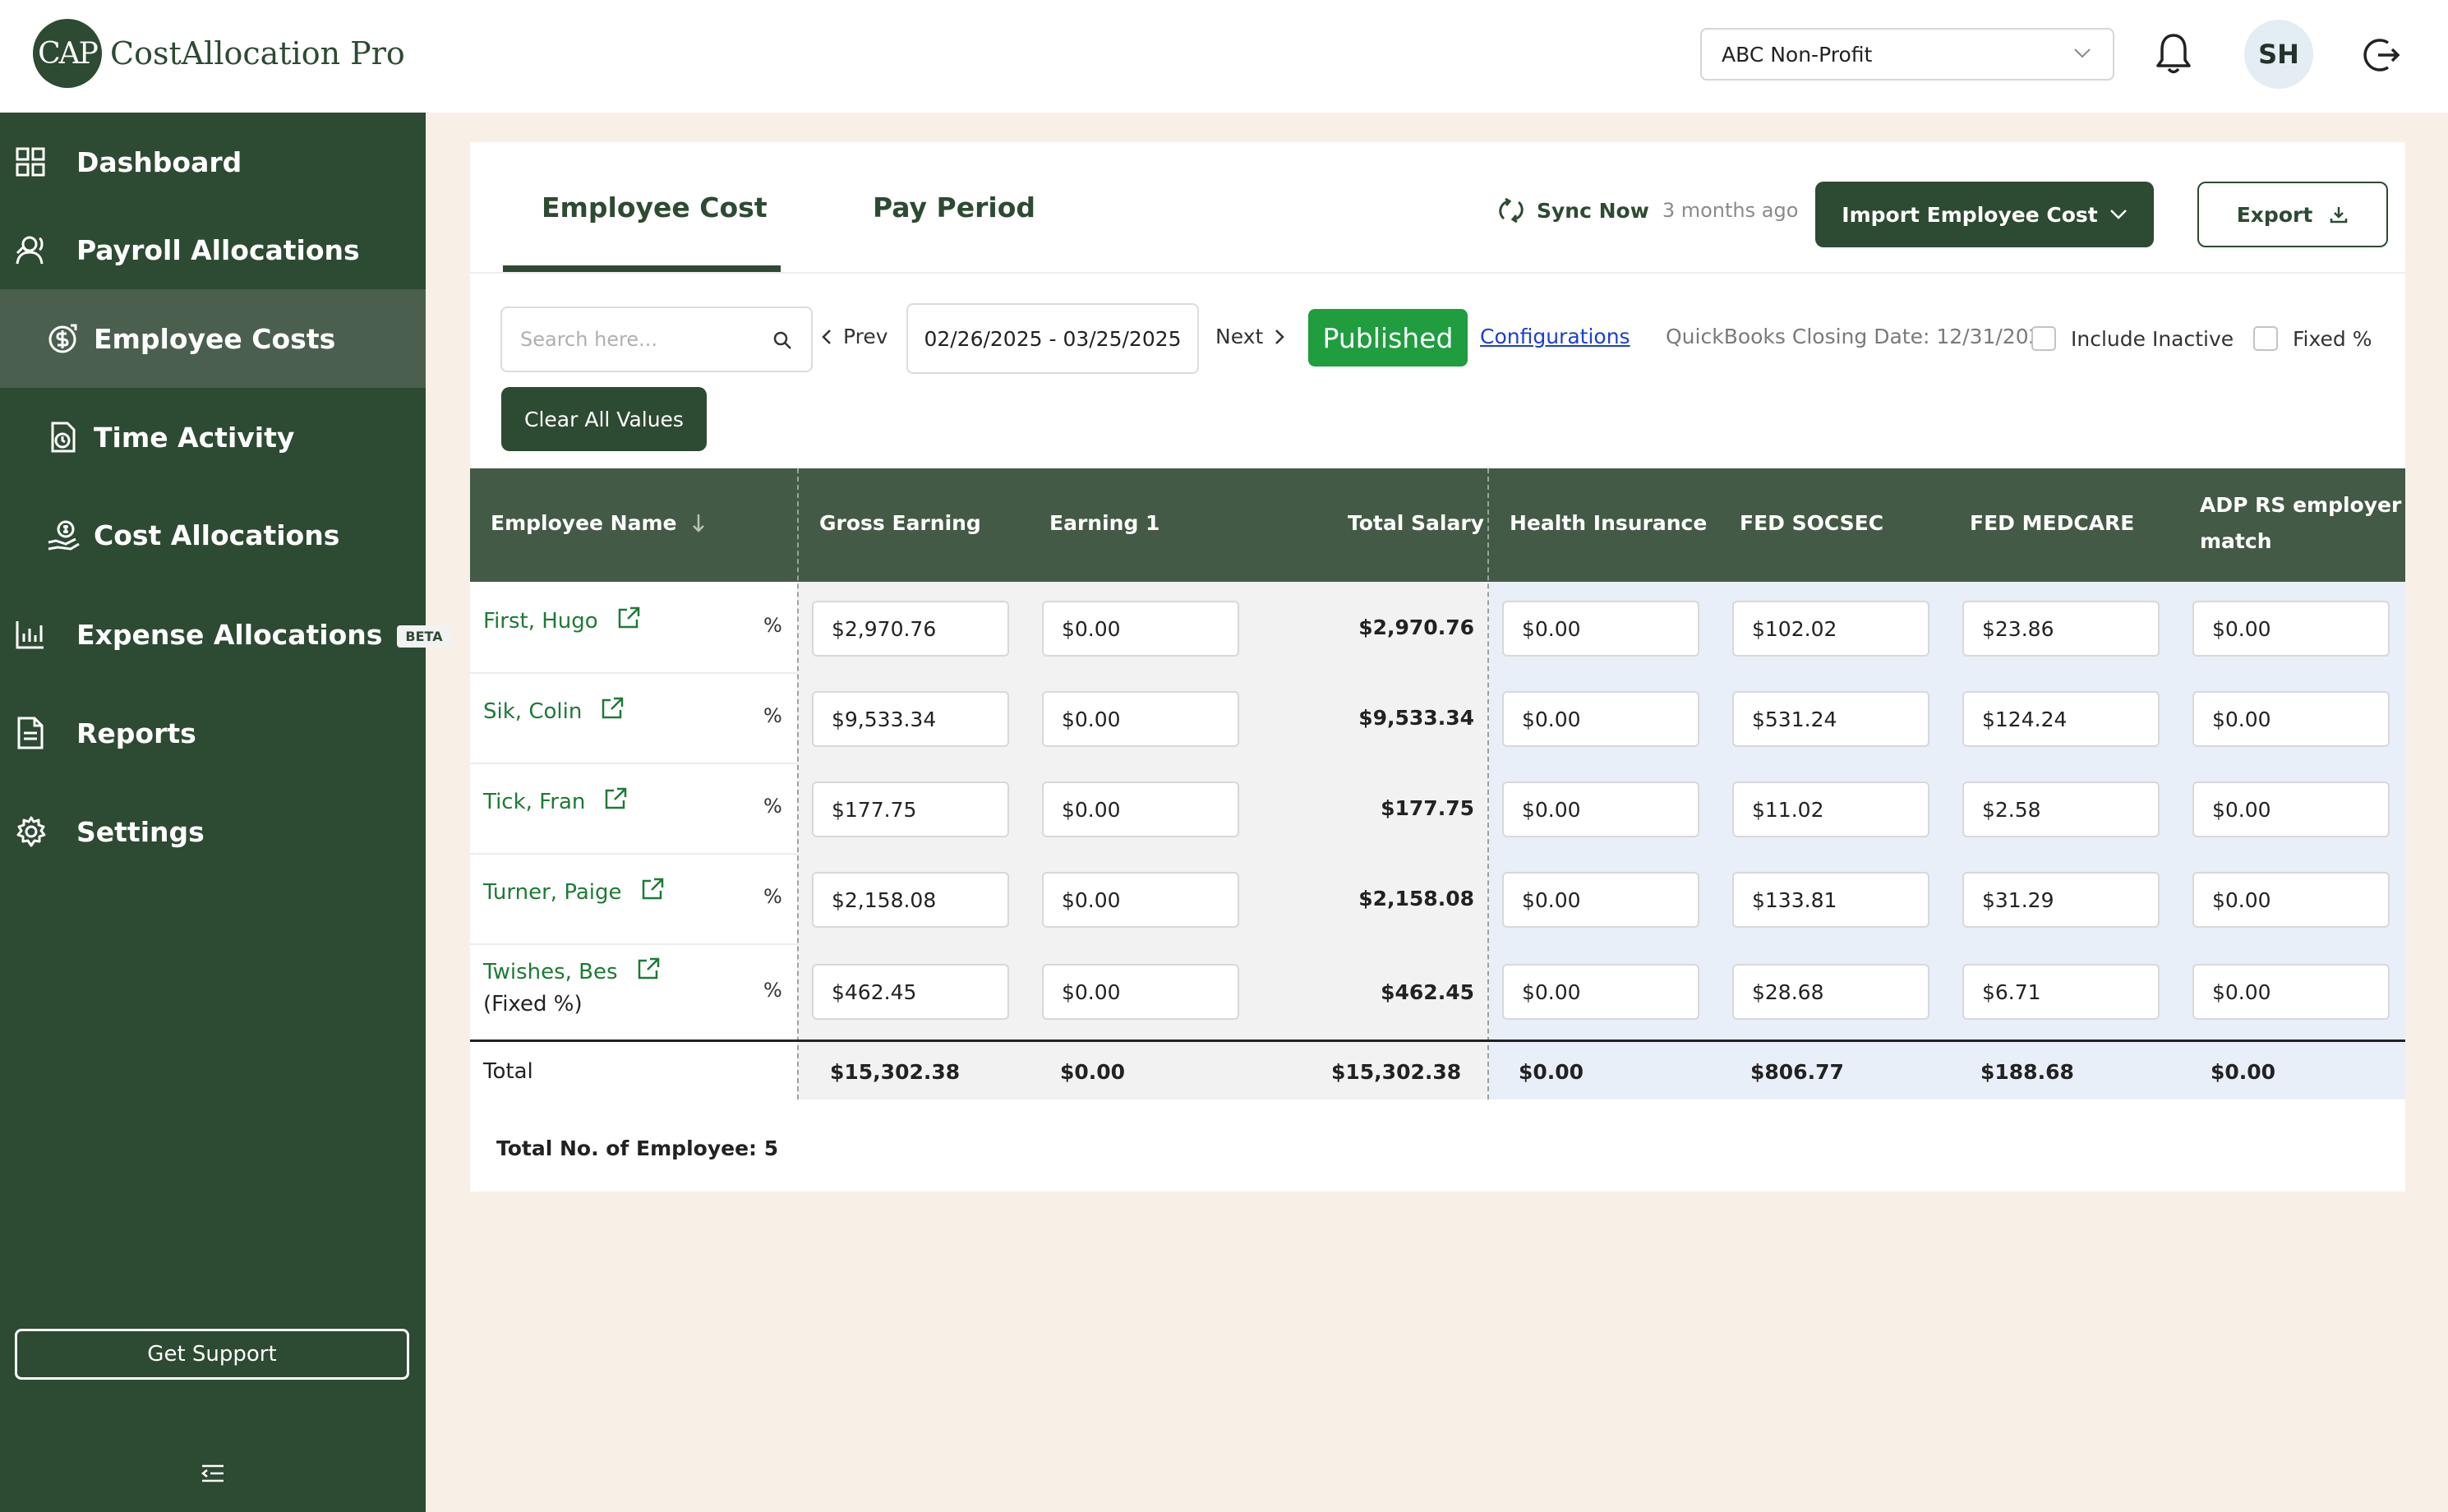 The image size is (2448, 1512). I want to click on top-header: CAP CostAllocation Pro ABC Non-Profit SH, so click(1224, 57).